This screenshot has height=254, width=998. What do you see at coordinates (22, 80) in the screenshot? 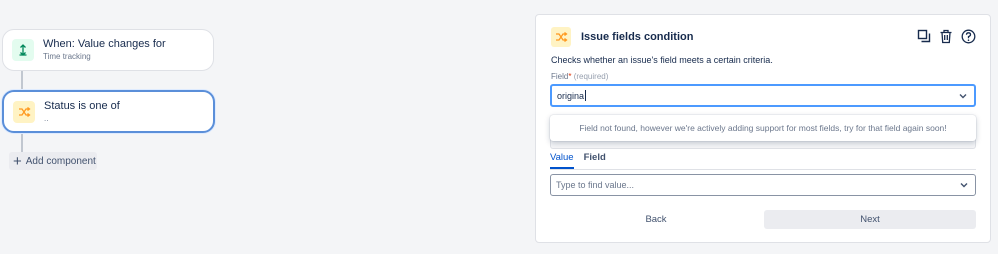
I see `flow-connector-top` at bounding box center [22, 80].